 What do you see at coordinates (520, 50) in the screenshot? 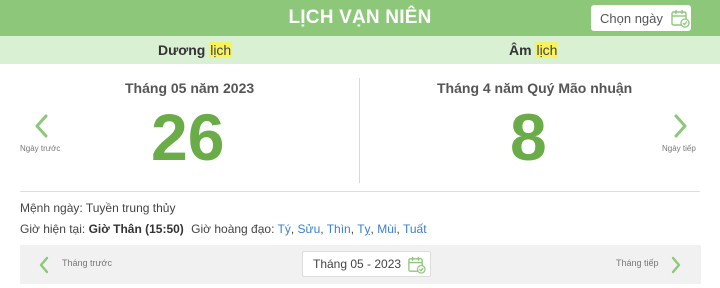
I see `lunar-heading-word: Âm` at bounding box center [520, 50].